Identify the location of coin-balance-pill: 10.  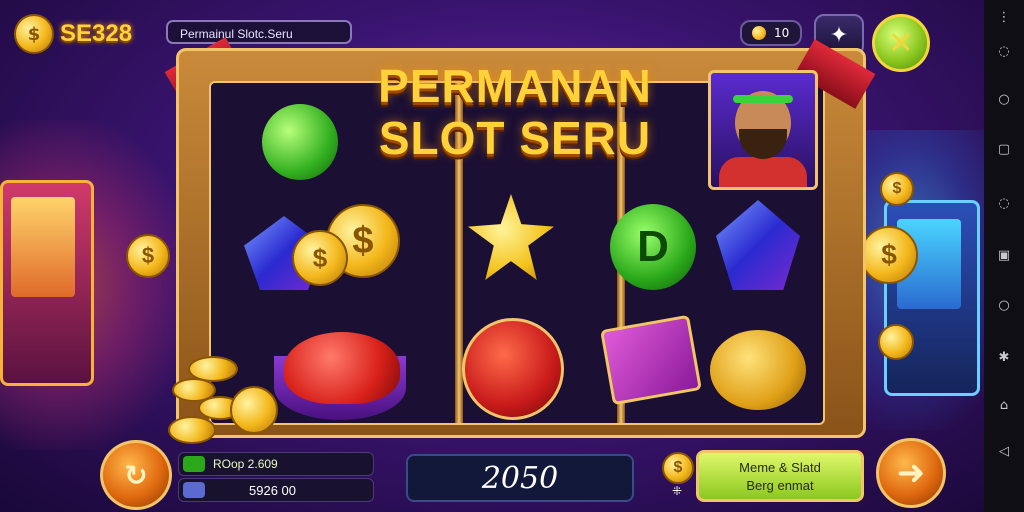
(771, 33).